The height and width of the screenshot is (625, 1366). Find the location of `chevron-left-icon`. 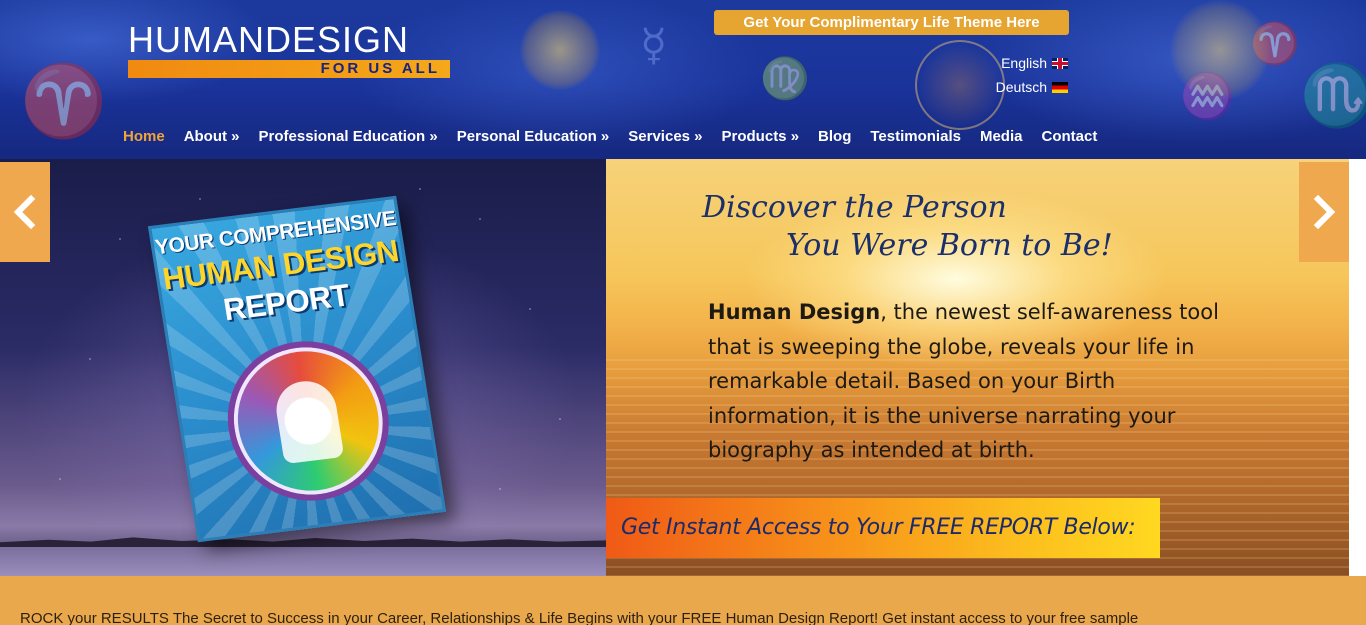

chevron-left-icon is located at coordinates (24, 212).